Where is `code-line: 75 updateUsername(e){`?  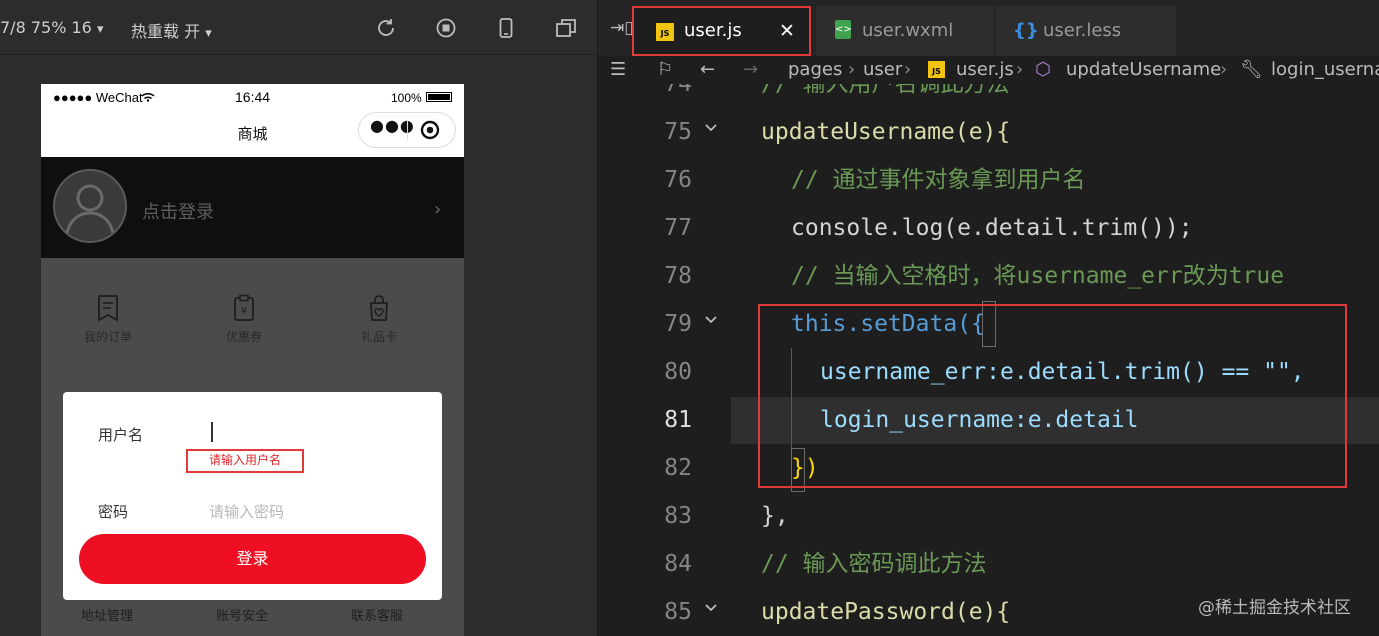
code-line: 75 updateUsername(e){ is located at coordinates (988, 132).